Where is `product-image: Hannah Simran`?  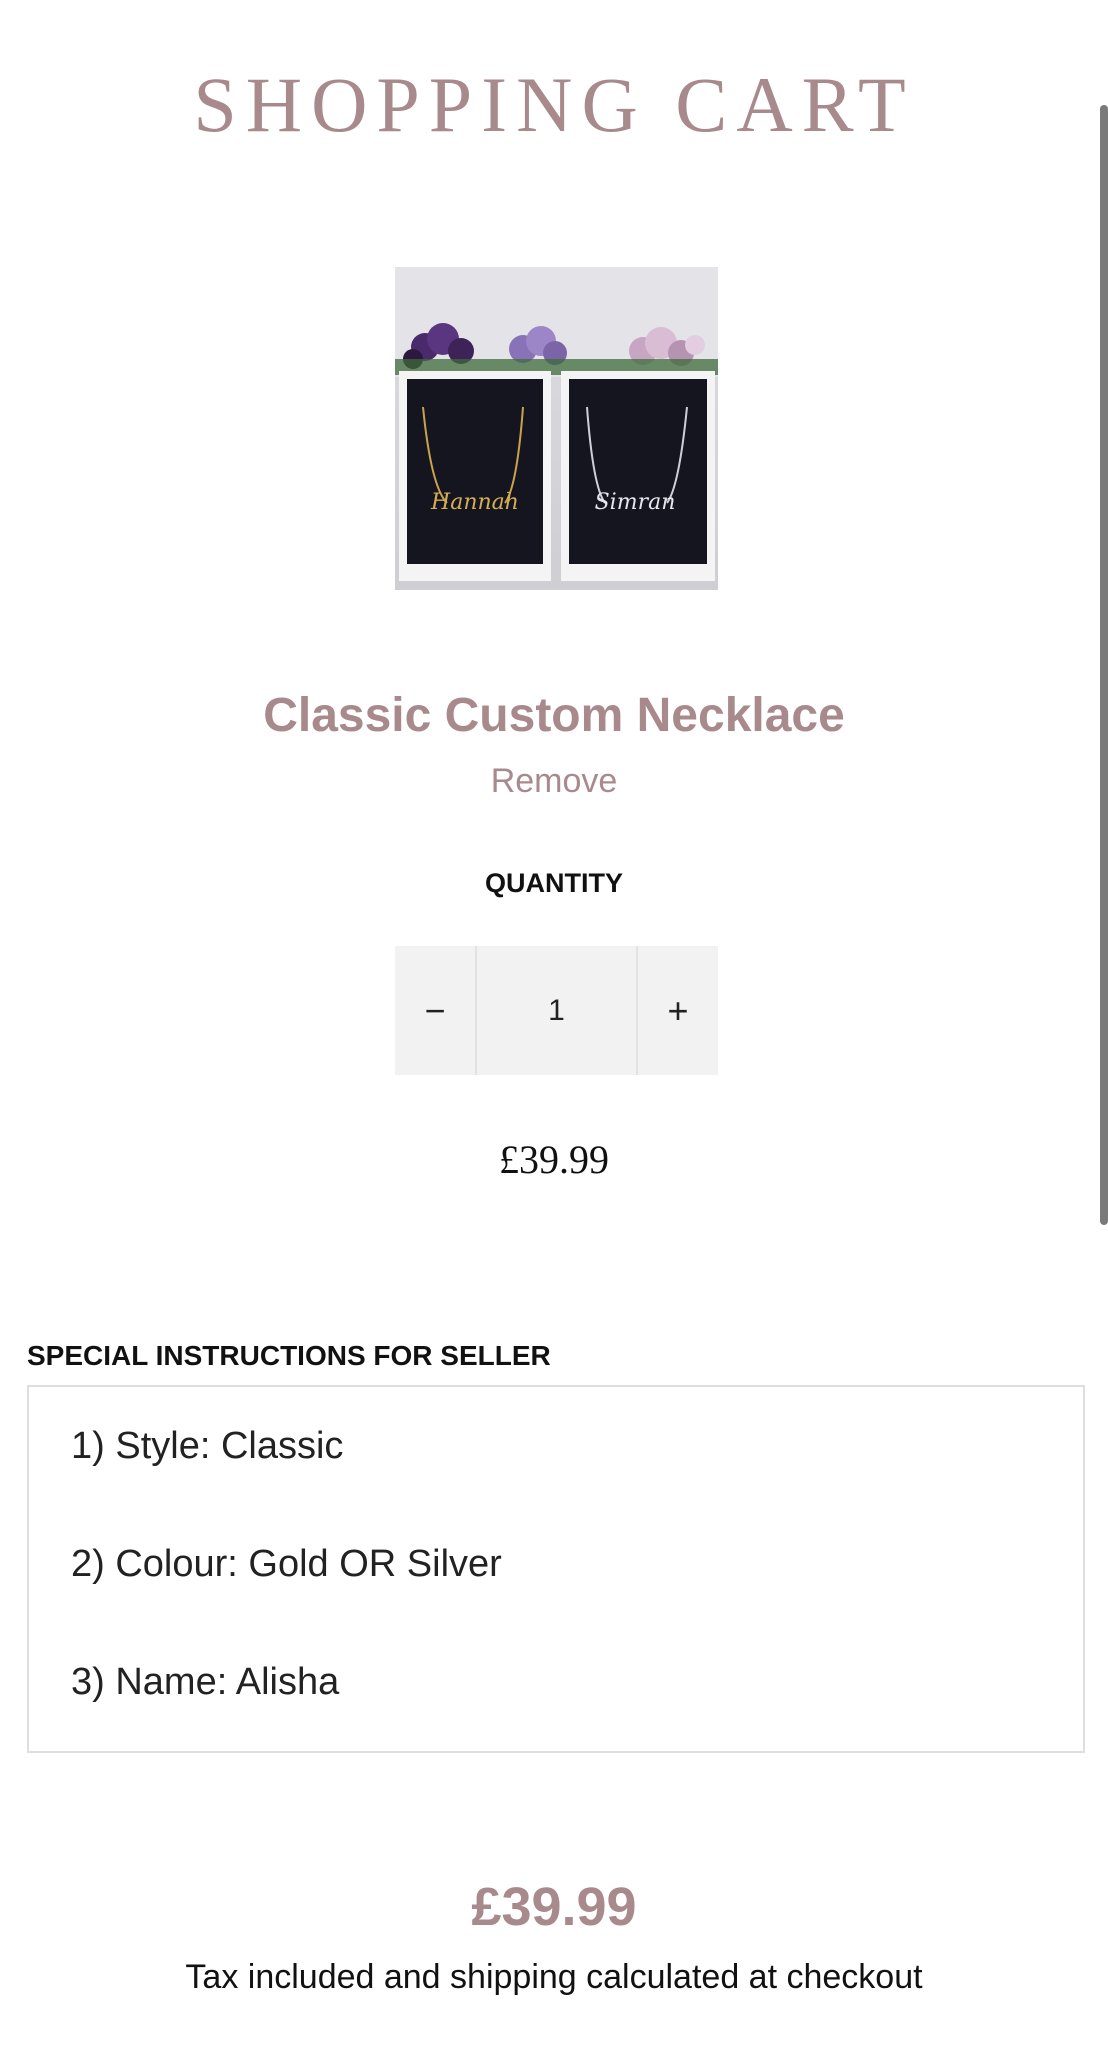 product-image: Hannah Simran is located at coordinates (556, 428).